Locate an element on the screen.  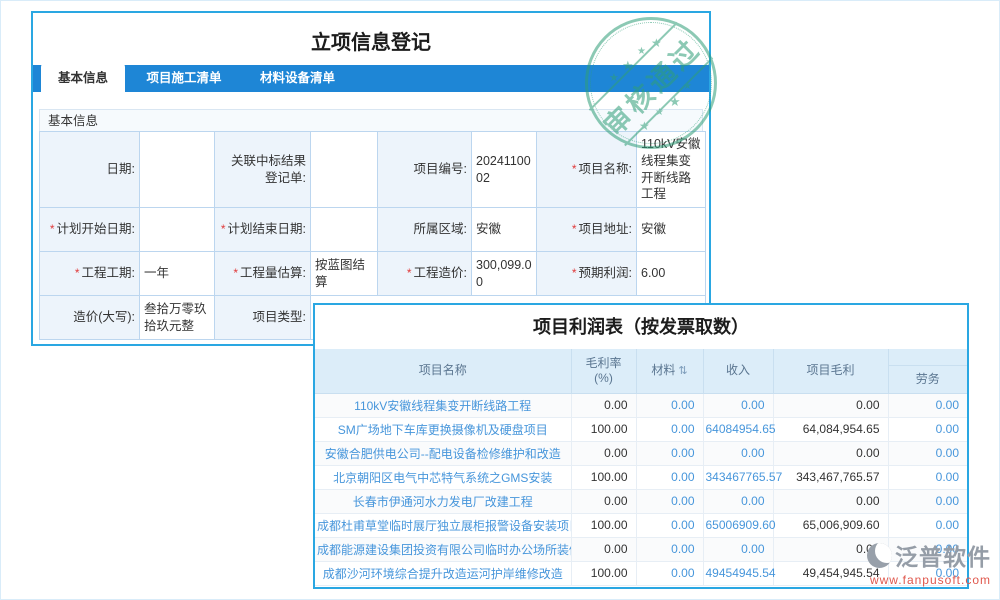
field-label-text: 项目地址: is located at coordinates (605, 229).